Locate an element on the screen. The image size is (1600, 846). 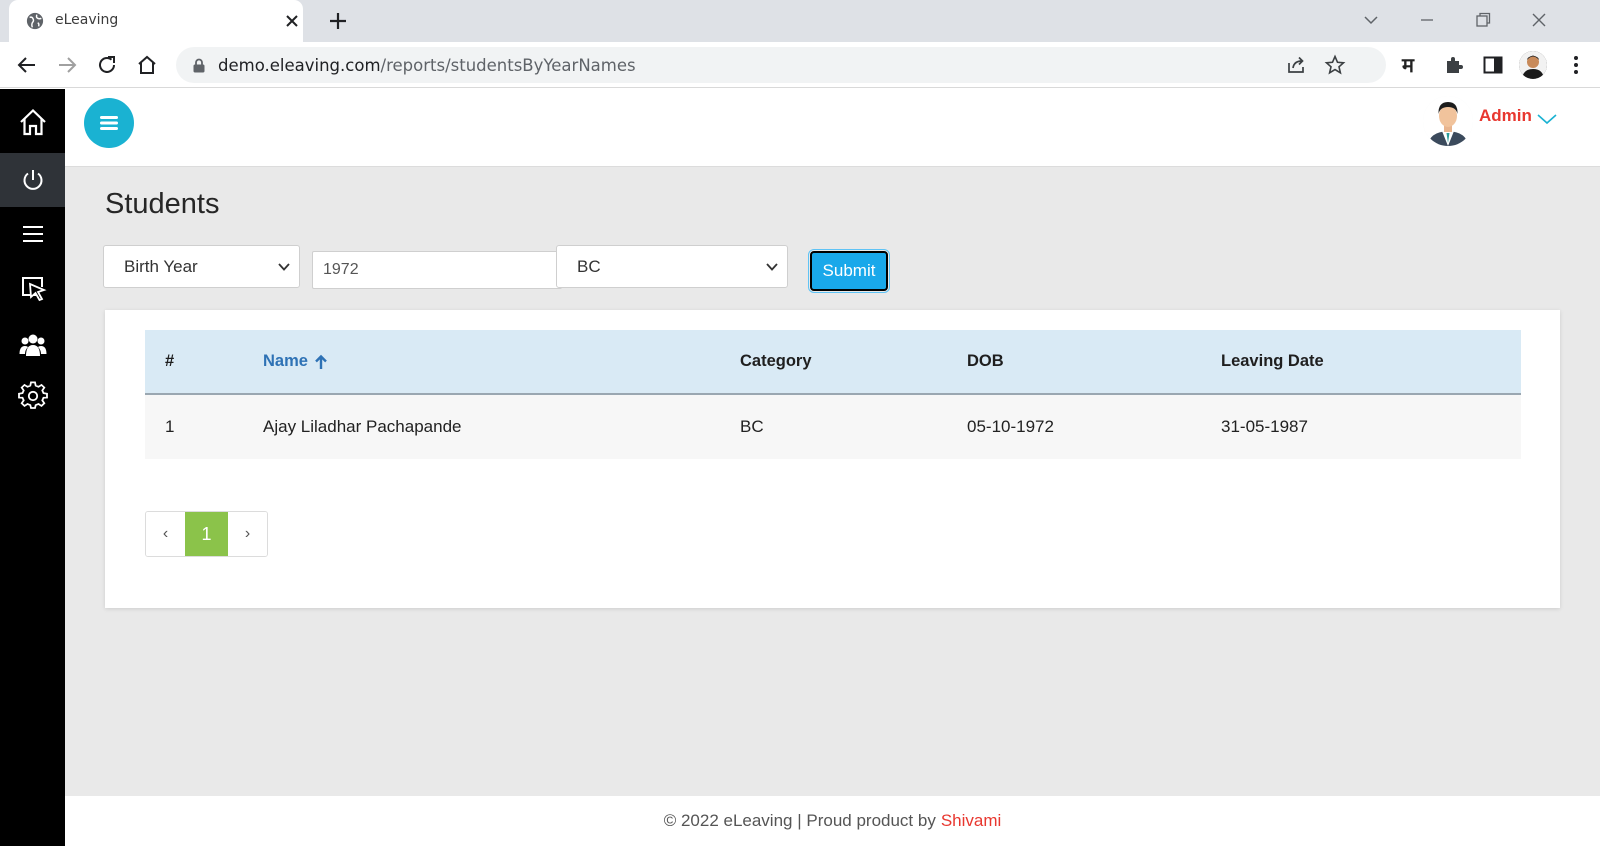
minimize-icon is located at coordinates (1427, 20).